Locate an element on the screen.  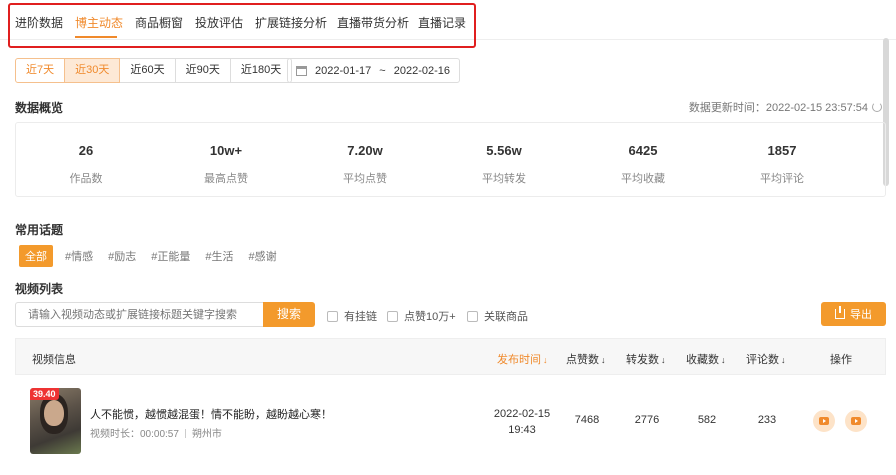
col-label: 收藏数 is located at coordinates (702, 360).